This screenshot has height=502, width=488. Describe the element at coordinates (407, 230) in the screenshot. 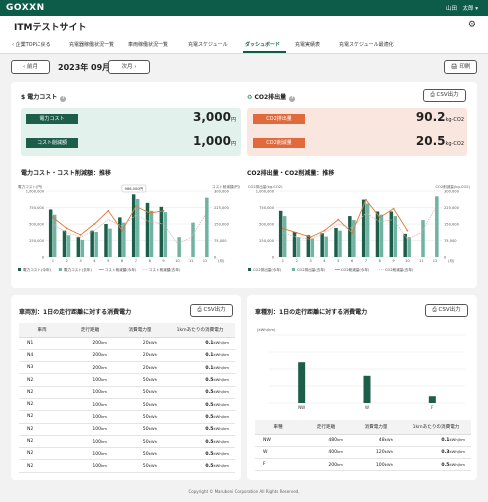

I see `point-CO2削減量(今年)` at that location.